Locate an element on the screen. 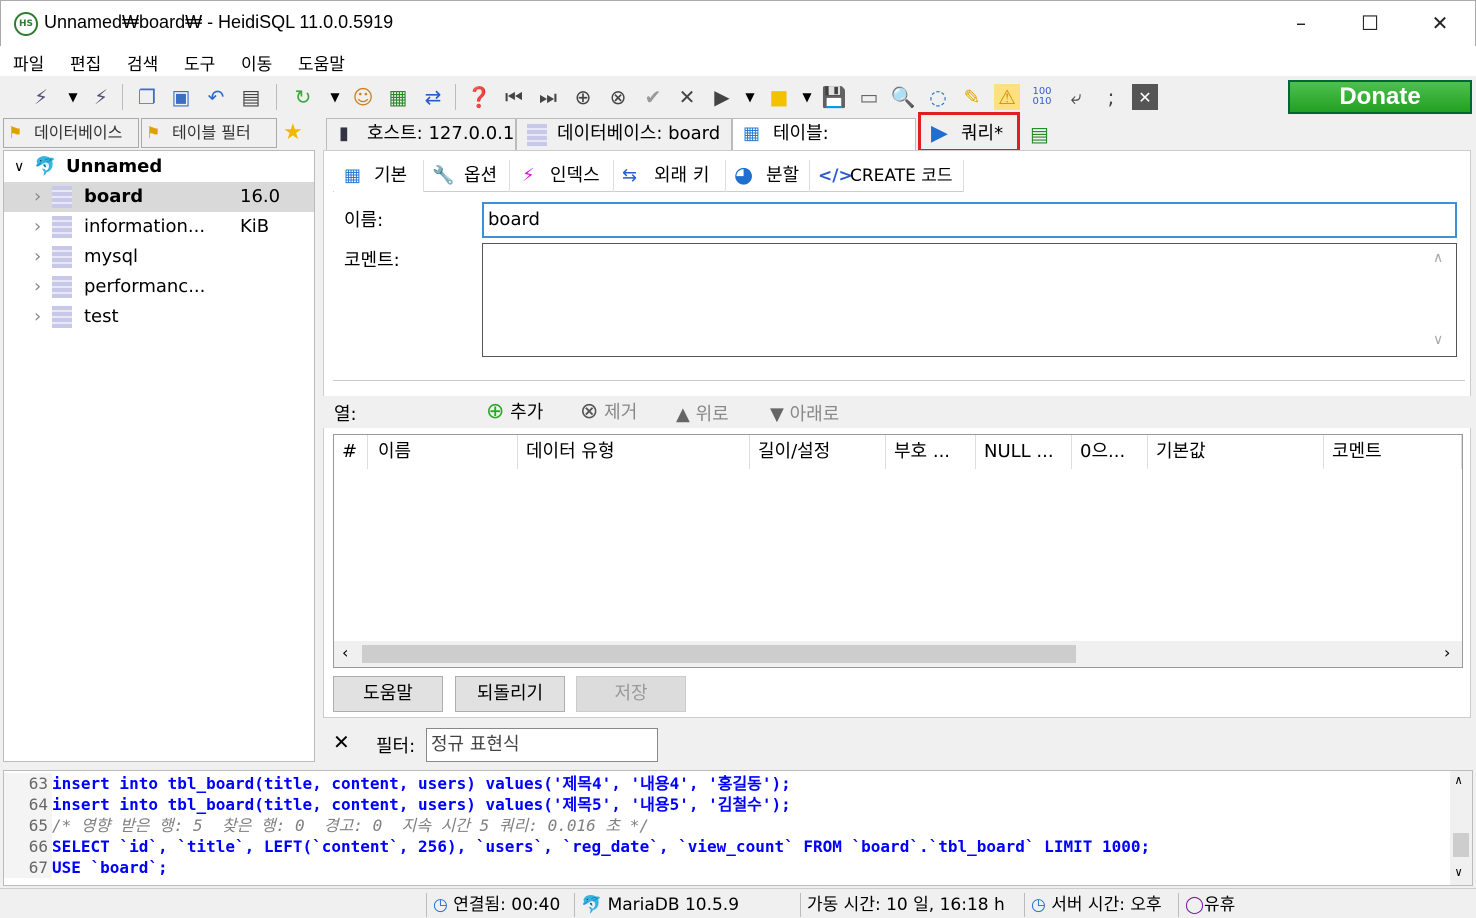 Image resolution: width=1476 pixels, height=918 pixels. export-csv-icon: ▦ is located at coordinates (398, 97).